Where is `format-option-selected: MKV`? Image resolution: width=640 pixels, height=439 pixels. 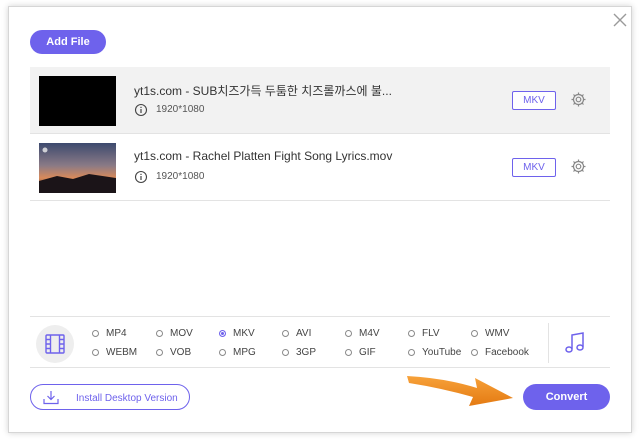 format-option-selected: MKV is located at coordinates (237, 333).